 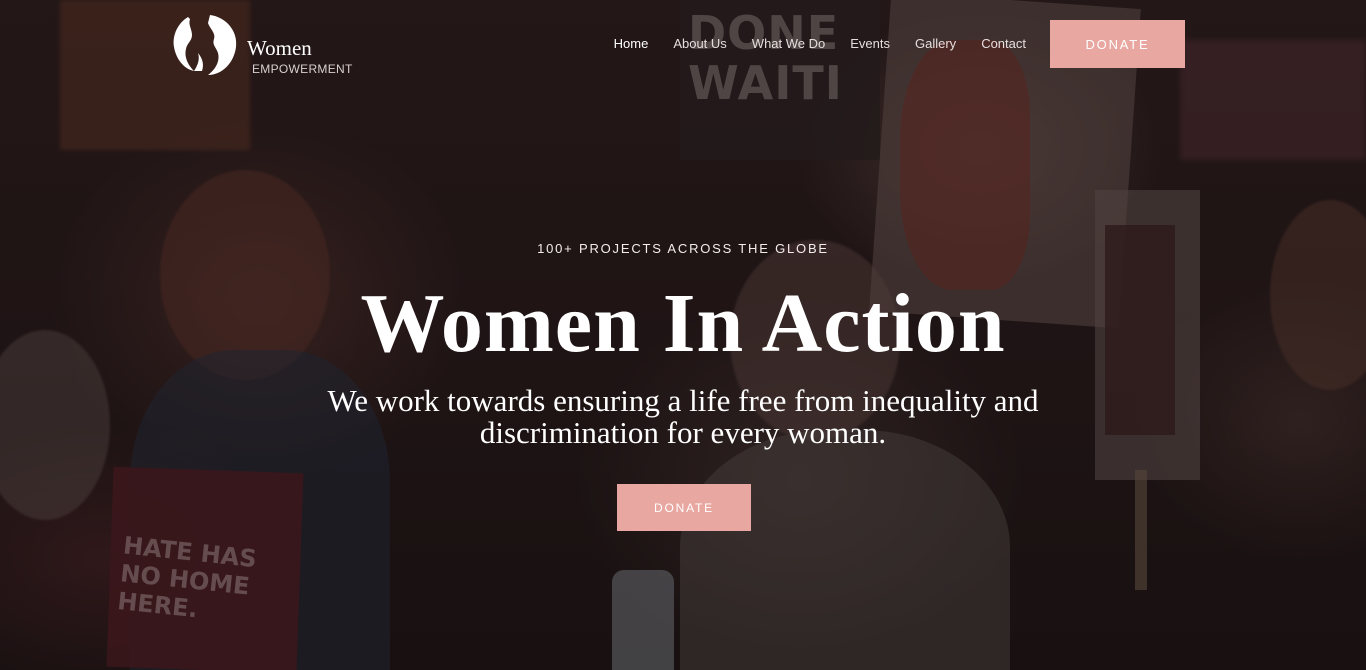 What do you see at coordinates (1003, 44) in the screenshot?
I see `nav-item-contact: Contact` at bounding box center [1003, 44].